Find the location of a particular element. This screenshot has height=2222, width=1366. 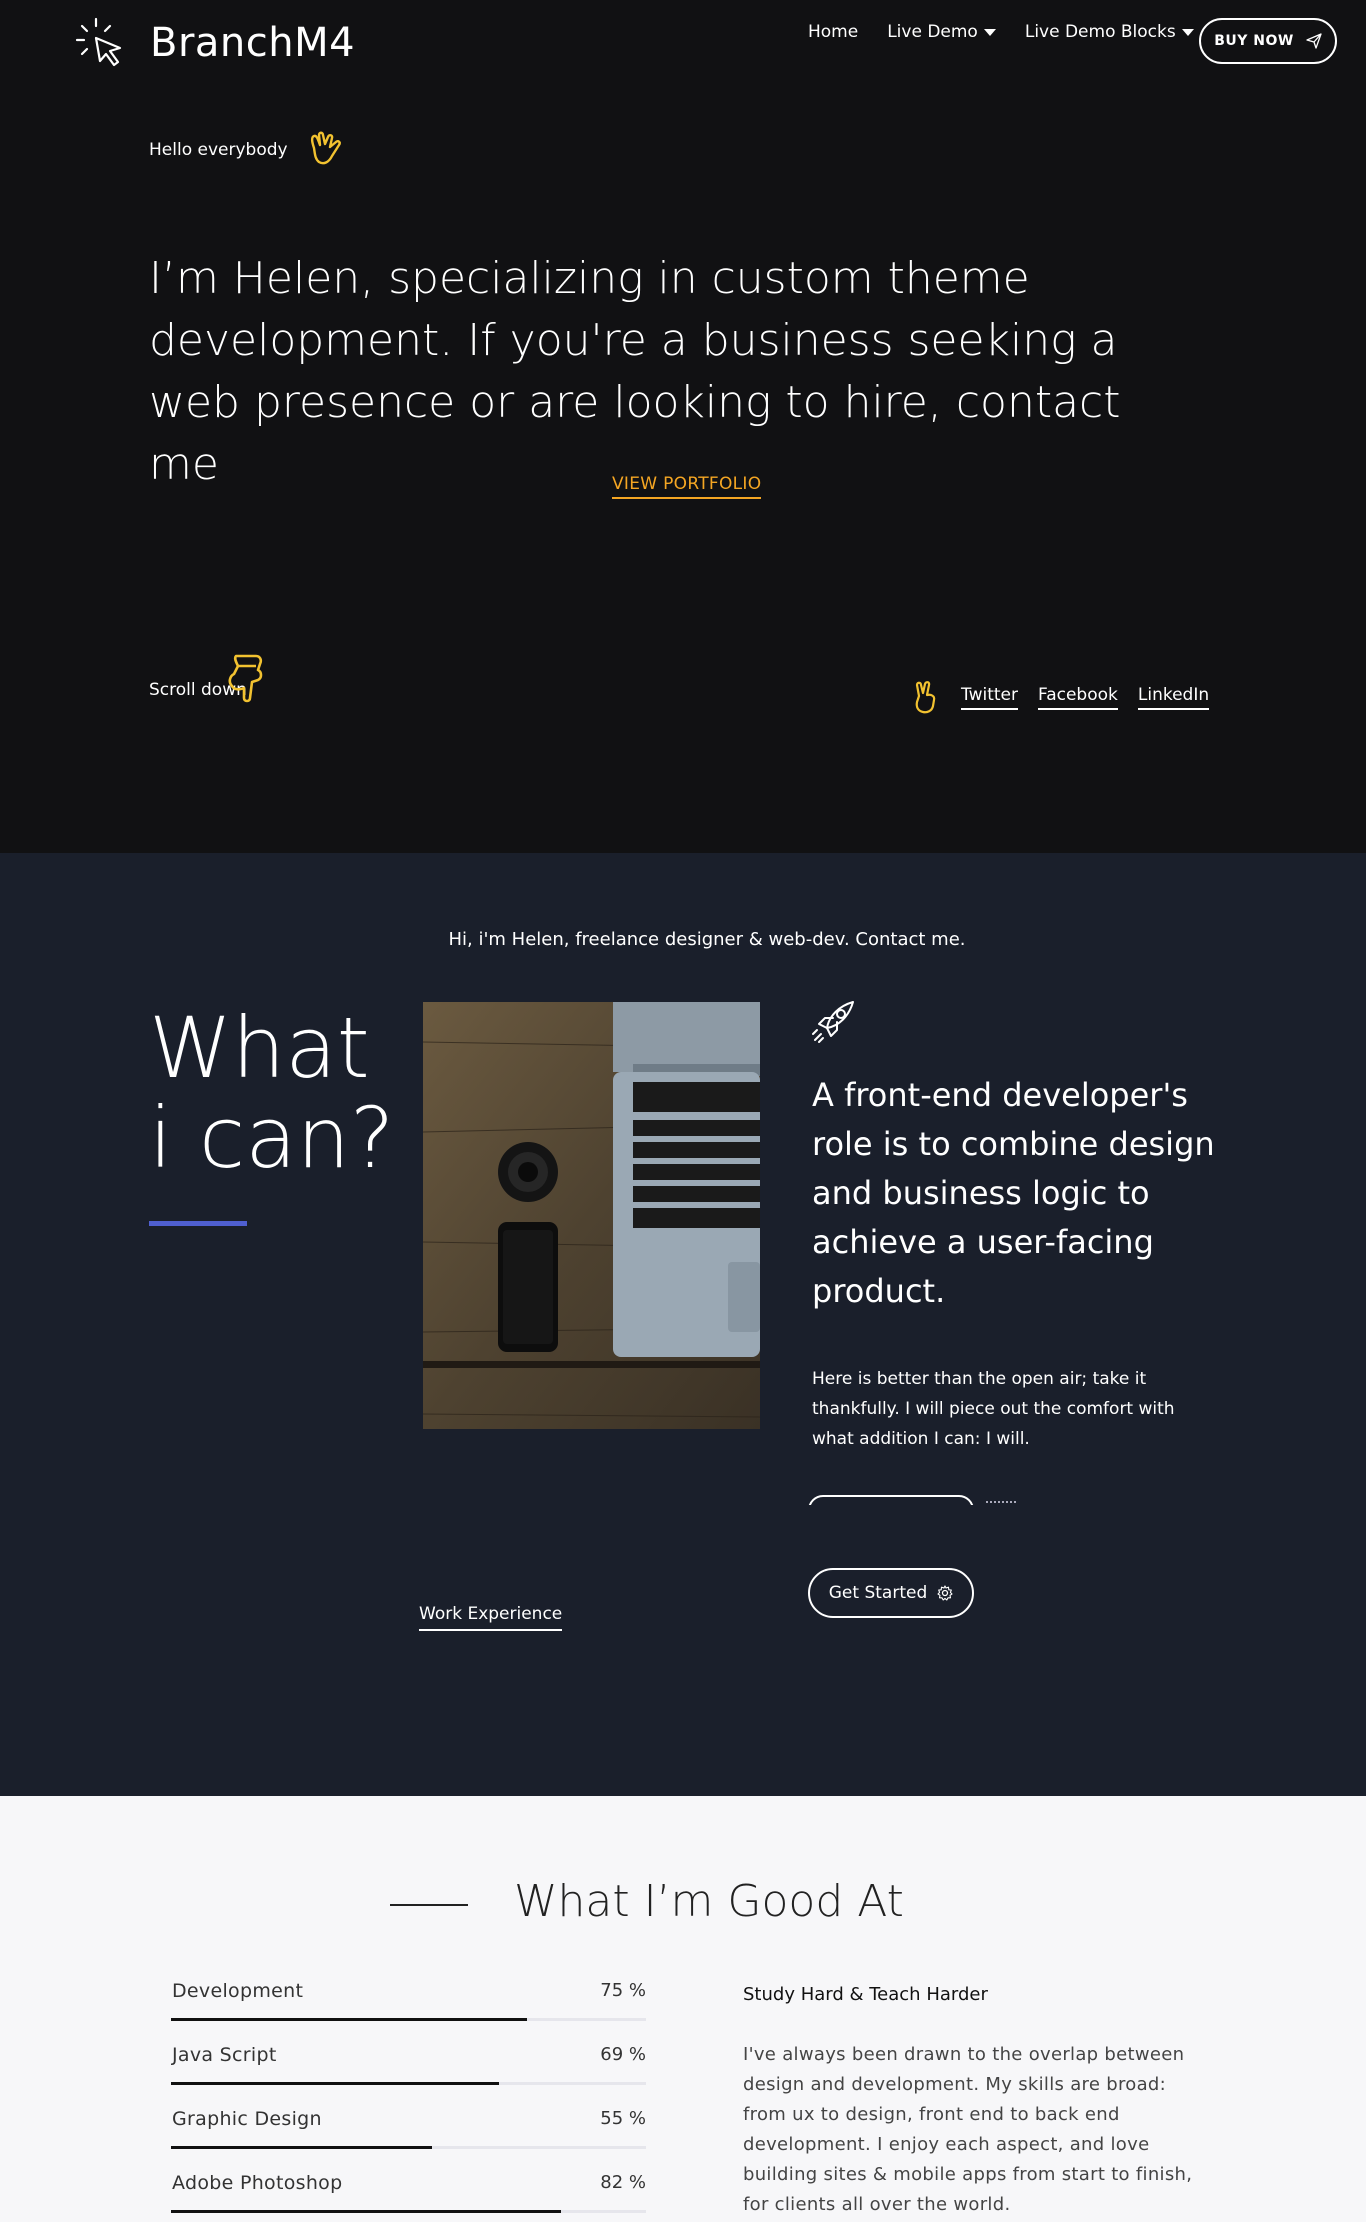

what-i-can-title: What i can? is located at coordinates (272, 1093).